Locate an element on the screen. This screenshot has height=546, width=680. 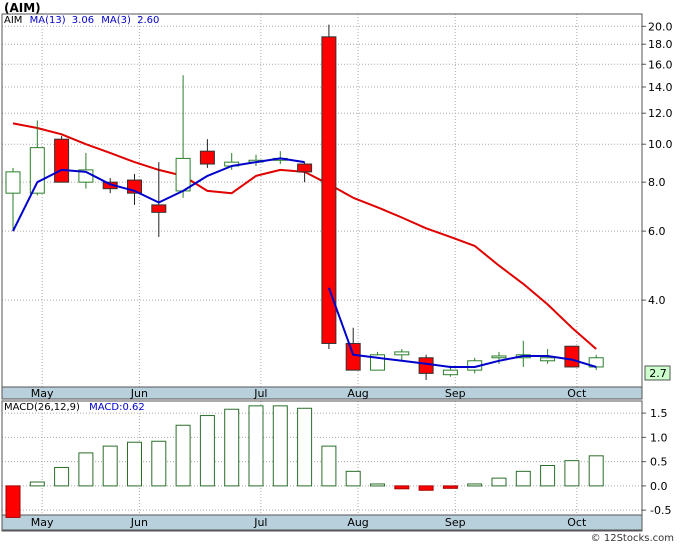
price-y-tick-label: 12.0 is located at coordinates (660, 113).